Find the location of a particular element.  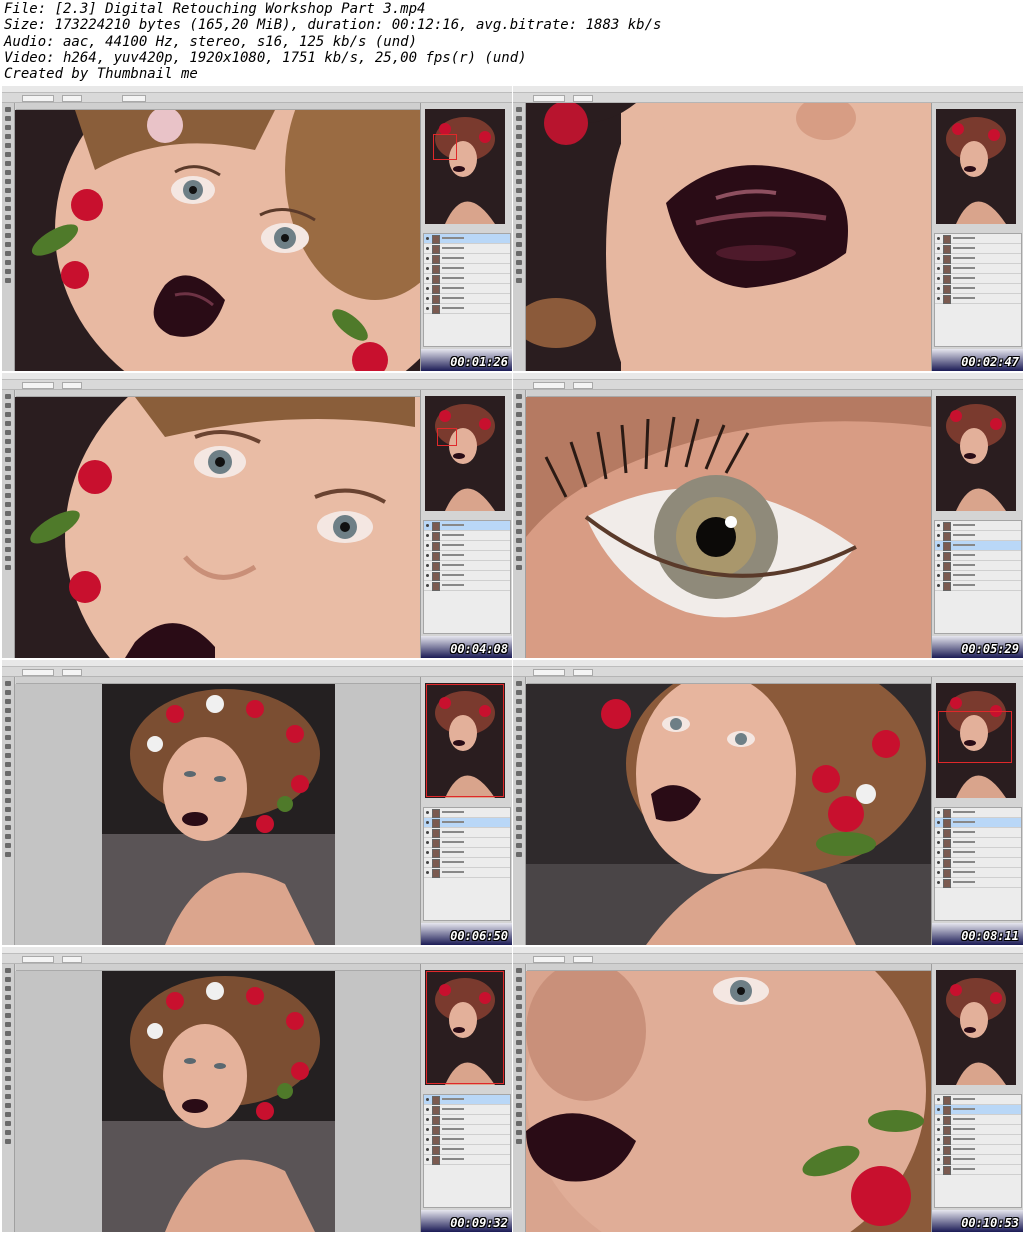

face-closeup-image is located at coordinates (217, 240).